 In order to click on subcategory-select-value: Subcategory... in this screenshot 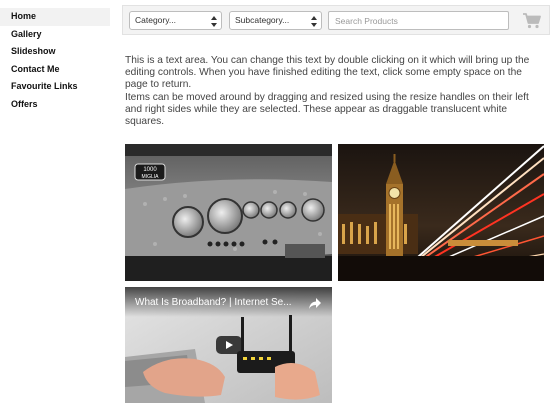, I will do `click(262, 20)`.